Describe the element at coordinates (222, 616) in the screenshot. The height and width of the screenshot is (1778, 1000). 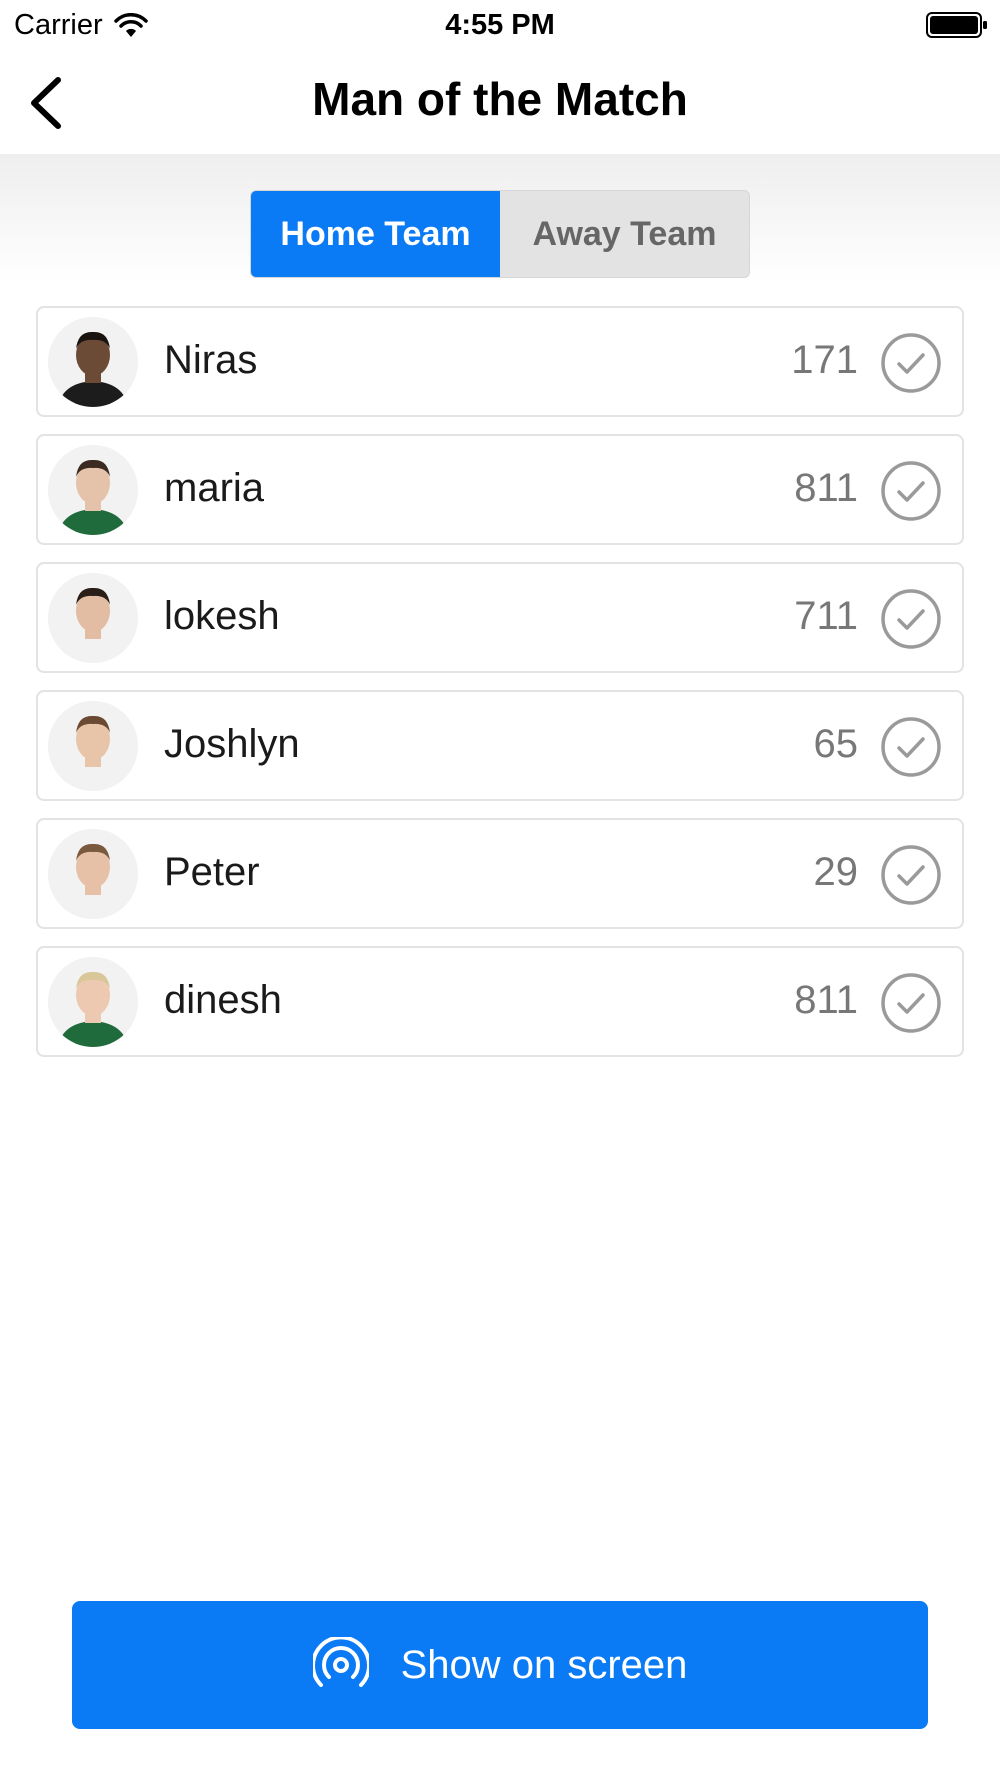
I see `player-name: lokesh` at that location.